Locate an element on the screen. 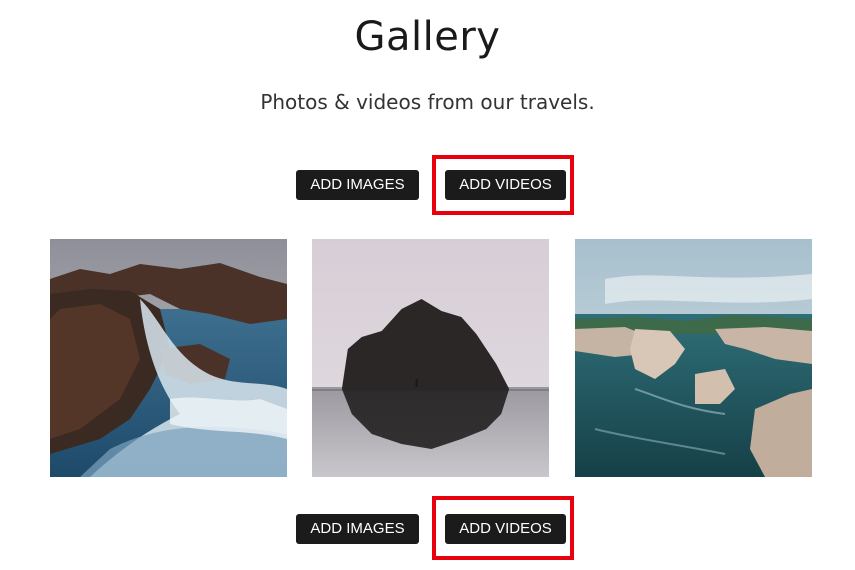  bottom-button-row: ADD IMAGES ADD VIDEOS is located at coordinates (427, 528).